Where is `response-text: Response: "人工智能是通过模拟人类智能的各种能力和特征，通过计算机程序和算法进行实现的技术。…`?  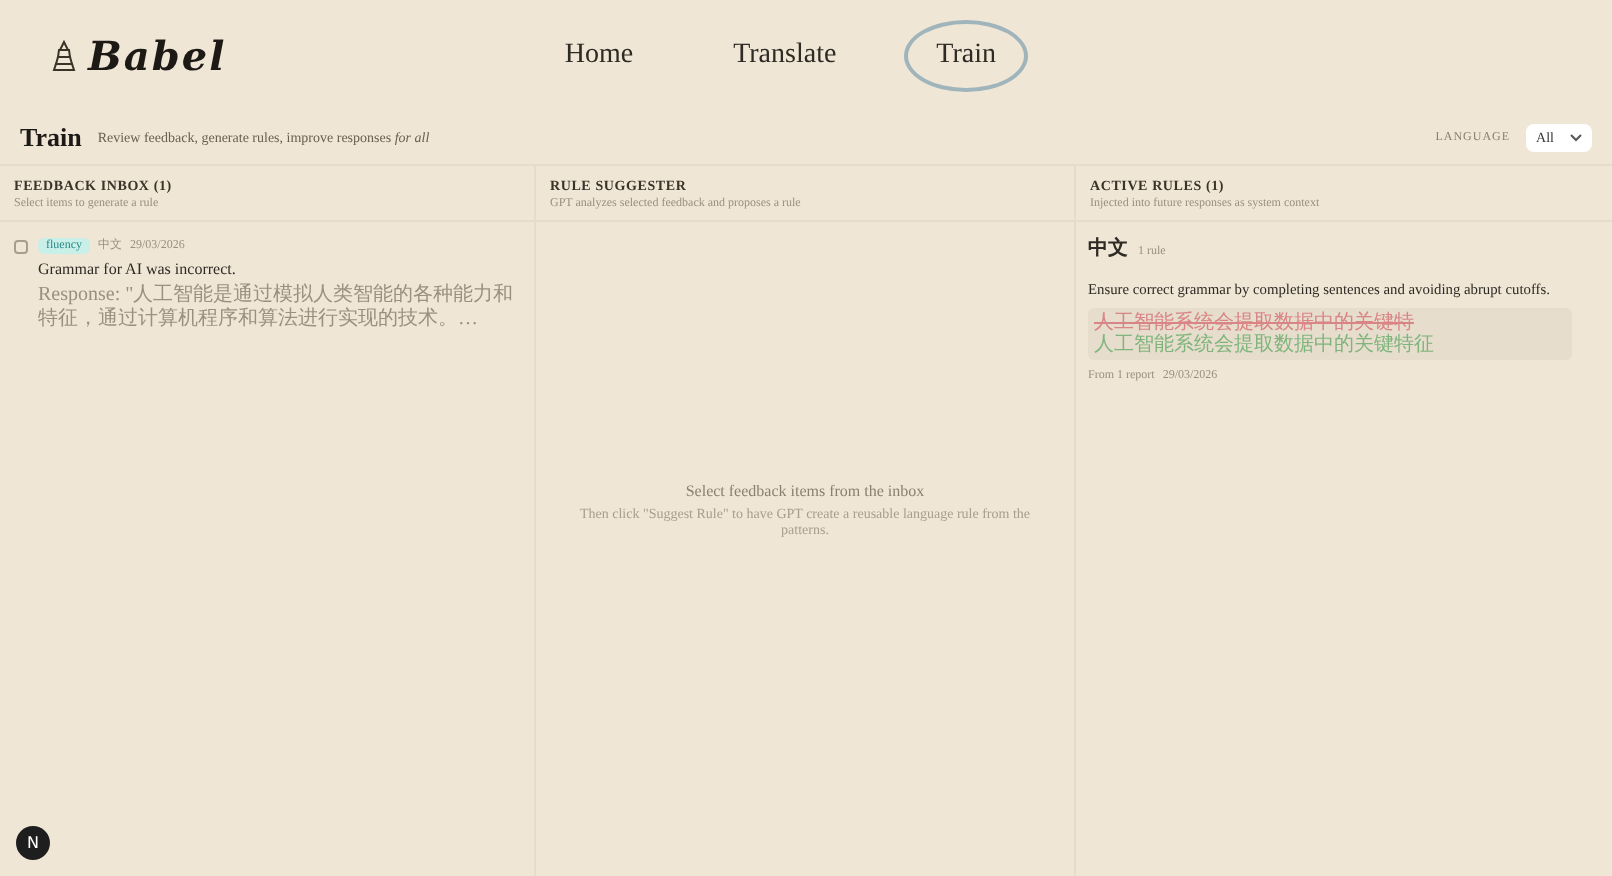 response-text: Response: "人工智能是通过模拟人类智能的各种能力和特征，通过计算机程序和算法进行实现的技术。… is located at coordinates (277, 307).